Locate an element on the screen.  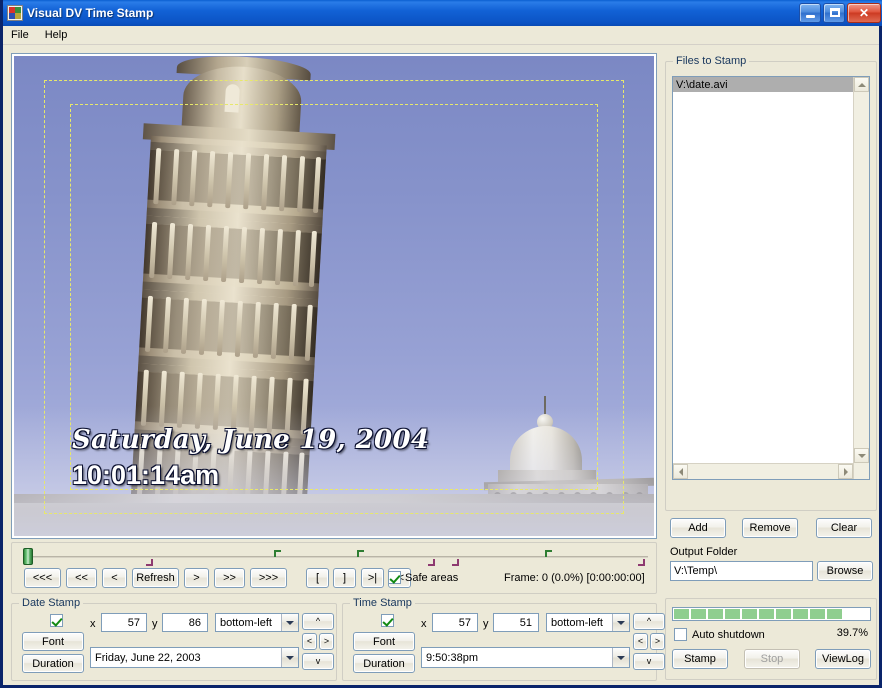
time-x-input: 57 is located at coordinates (455, 622).